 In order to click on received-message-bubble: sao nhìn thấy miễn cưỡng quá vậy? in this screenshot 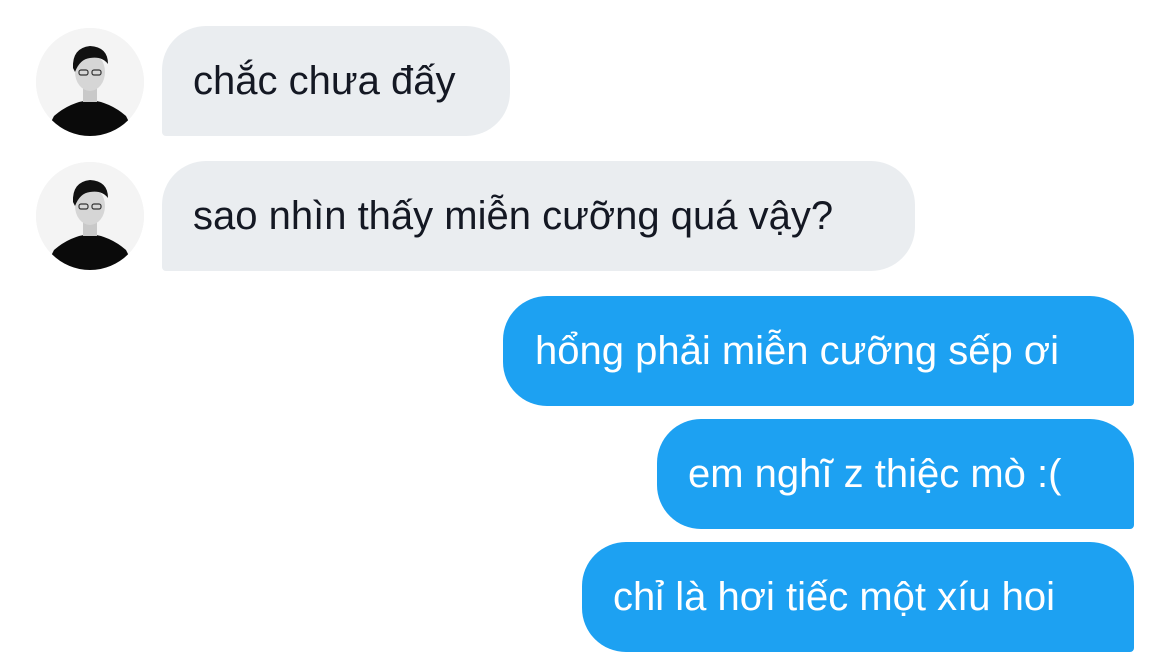, I will do `click(538, 216)`.